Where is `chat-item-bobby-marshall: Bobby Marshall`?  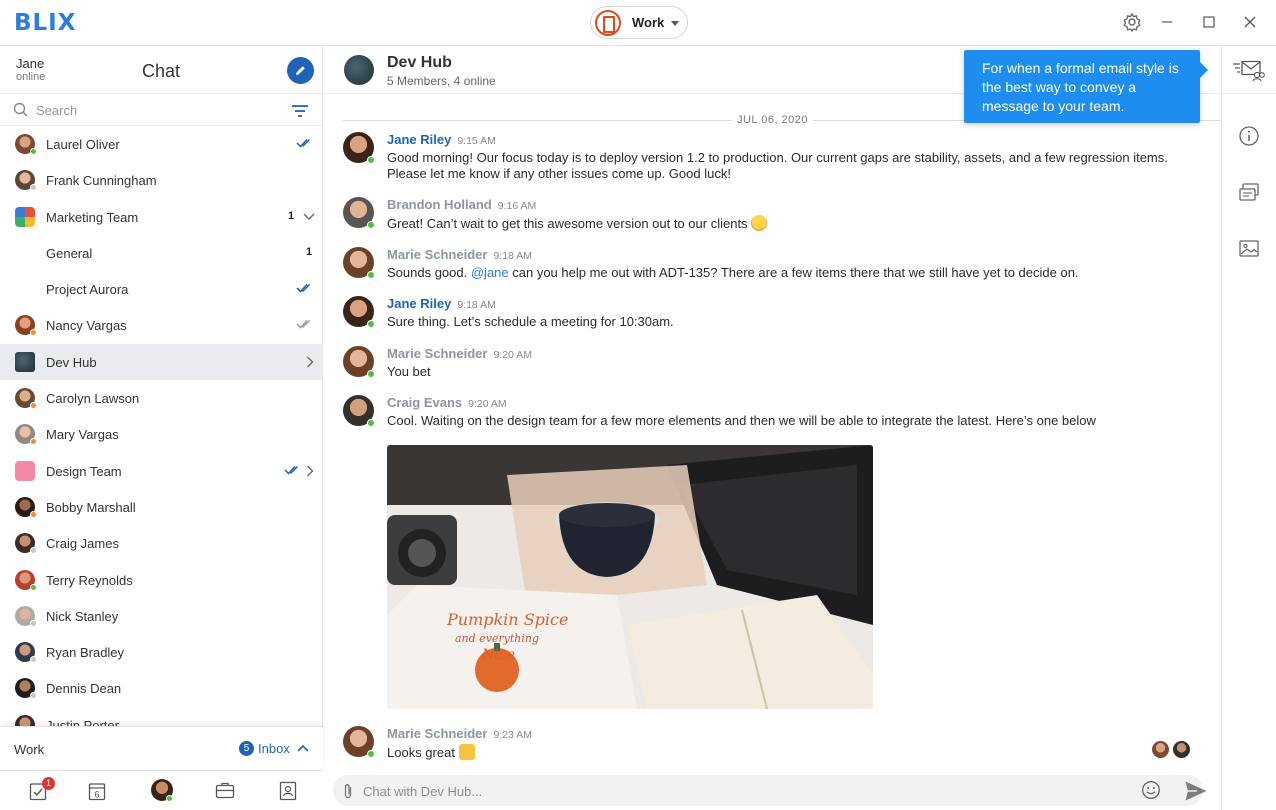
chat-item-bobby-marshall: Bobby Marshall is located at coordinates (161, 507).